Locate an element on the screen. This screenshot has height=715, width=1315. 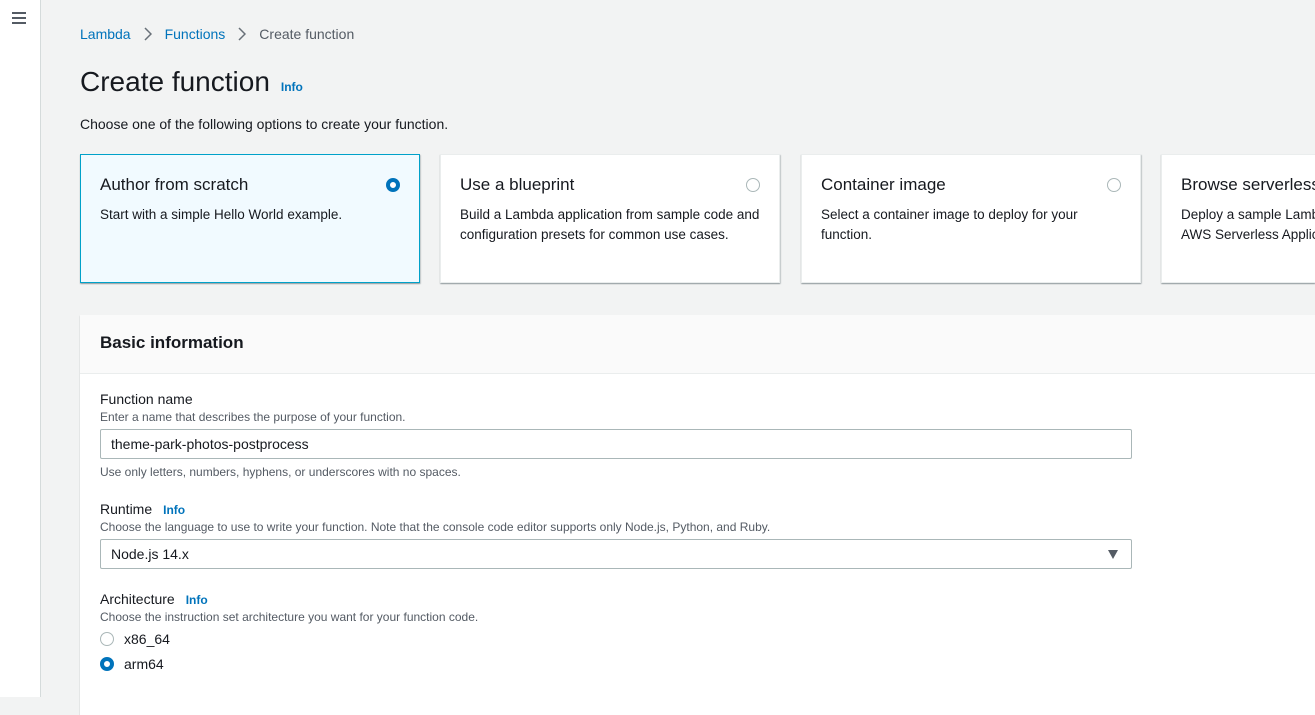
option-card-title: Browse serverless app repository is located at coordinates (1248, 184).